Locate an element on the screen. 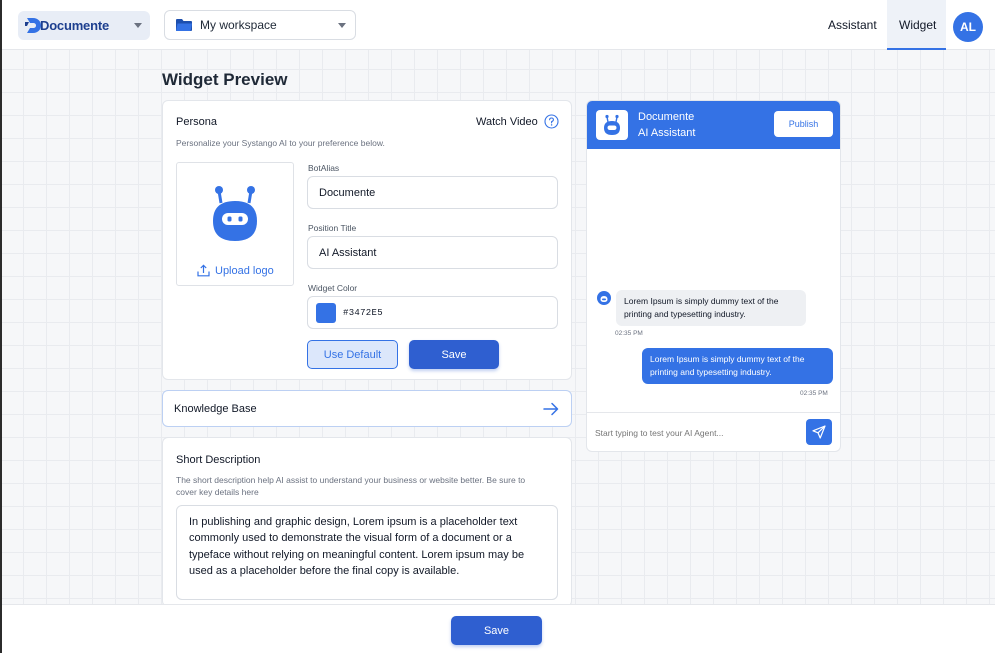 This screenshot has width=995, height=653. color-swatch is located at coordinates (326, 313).